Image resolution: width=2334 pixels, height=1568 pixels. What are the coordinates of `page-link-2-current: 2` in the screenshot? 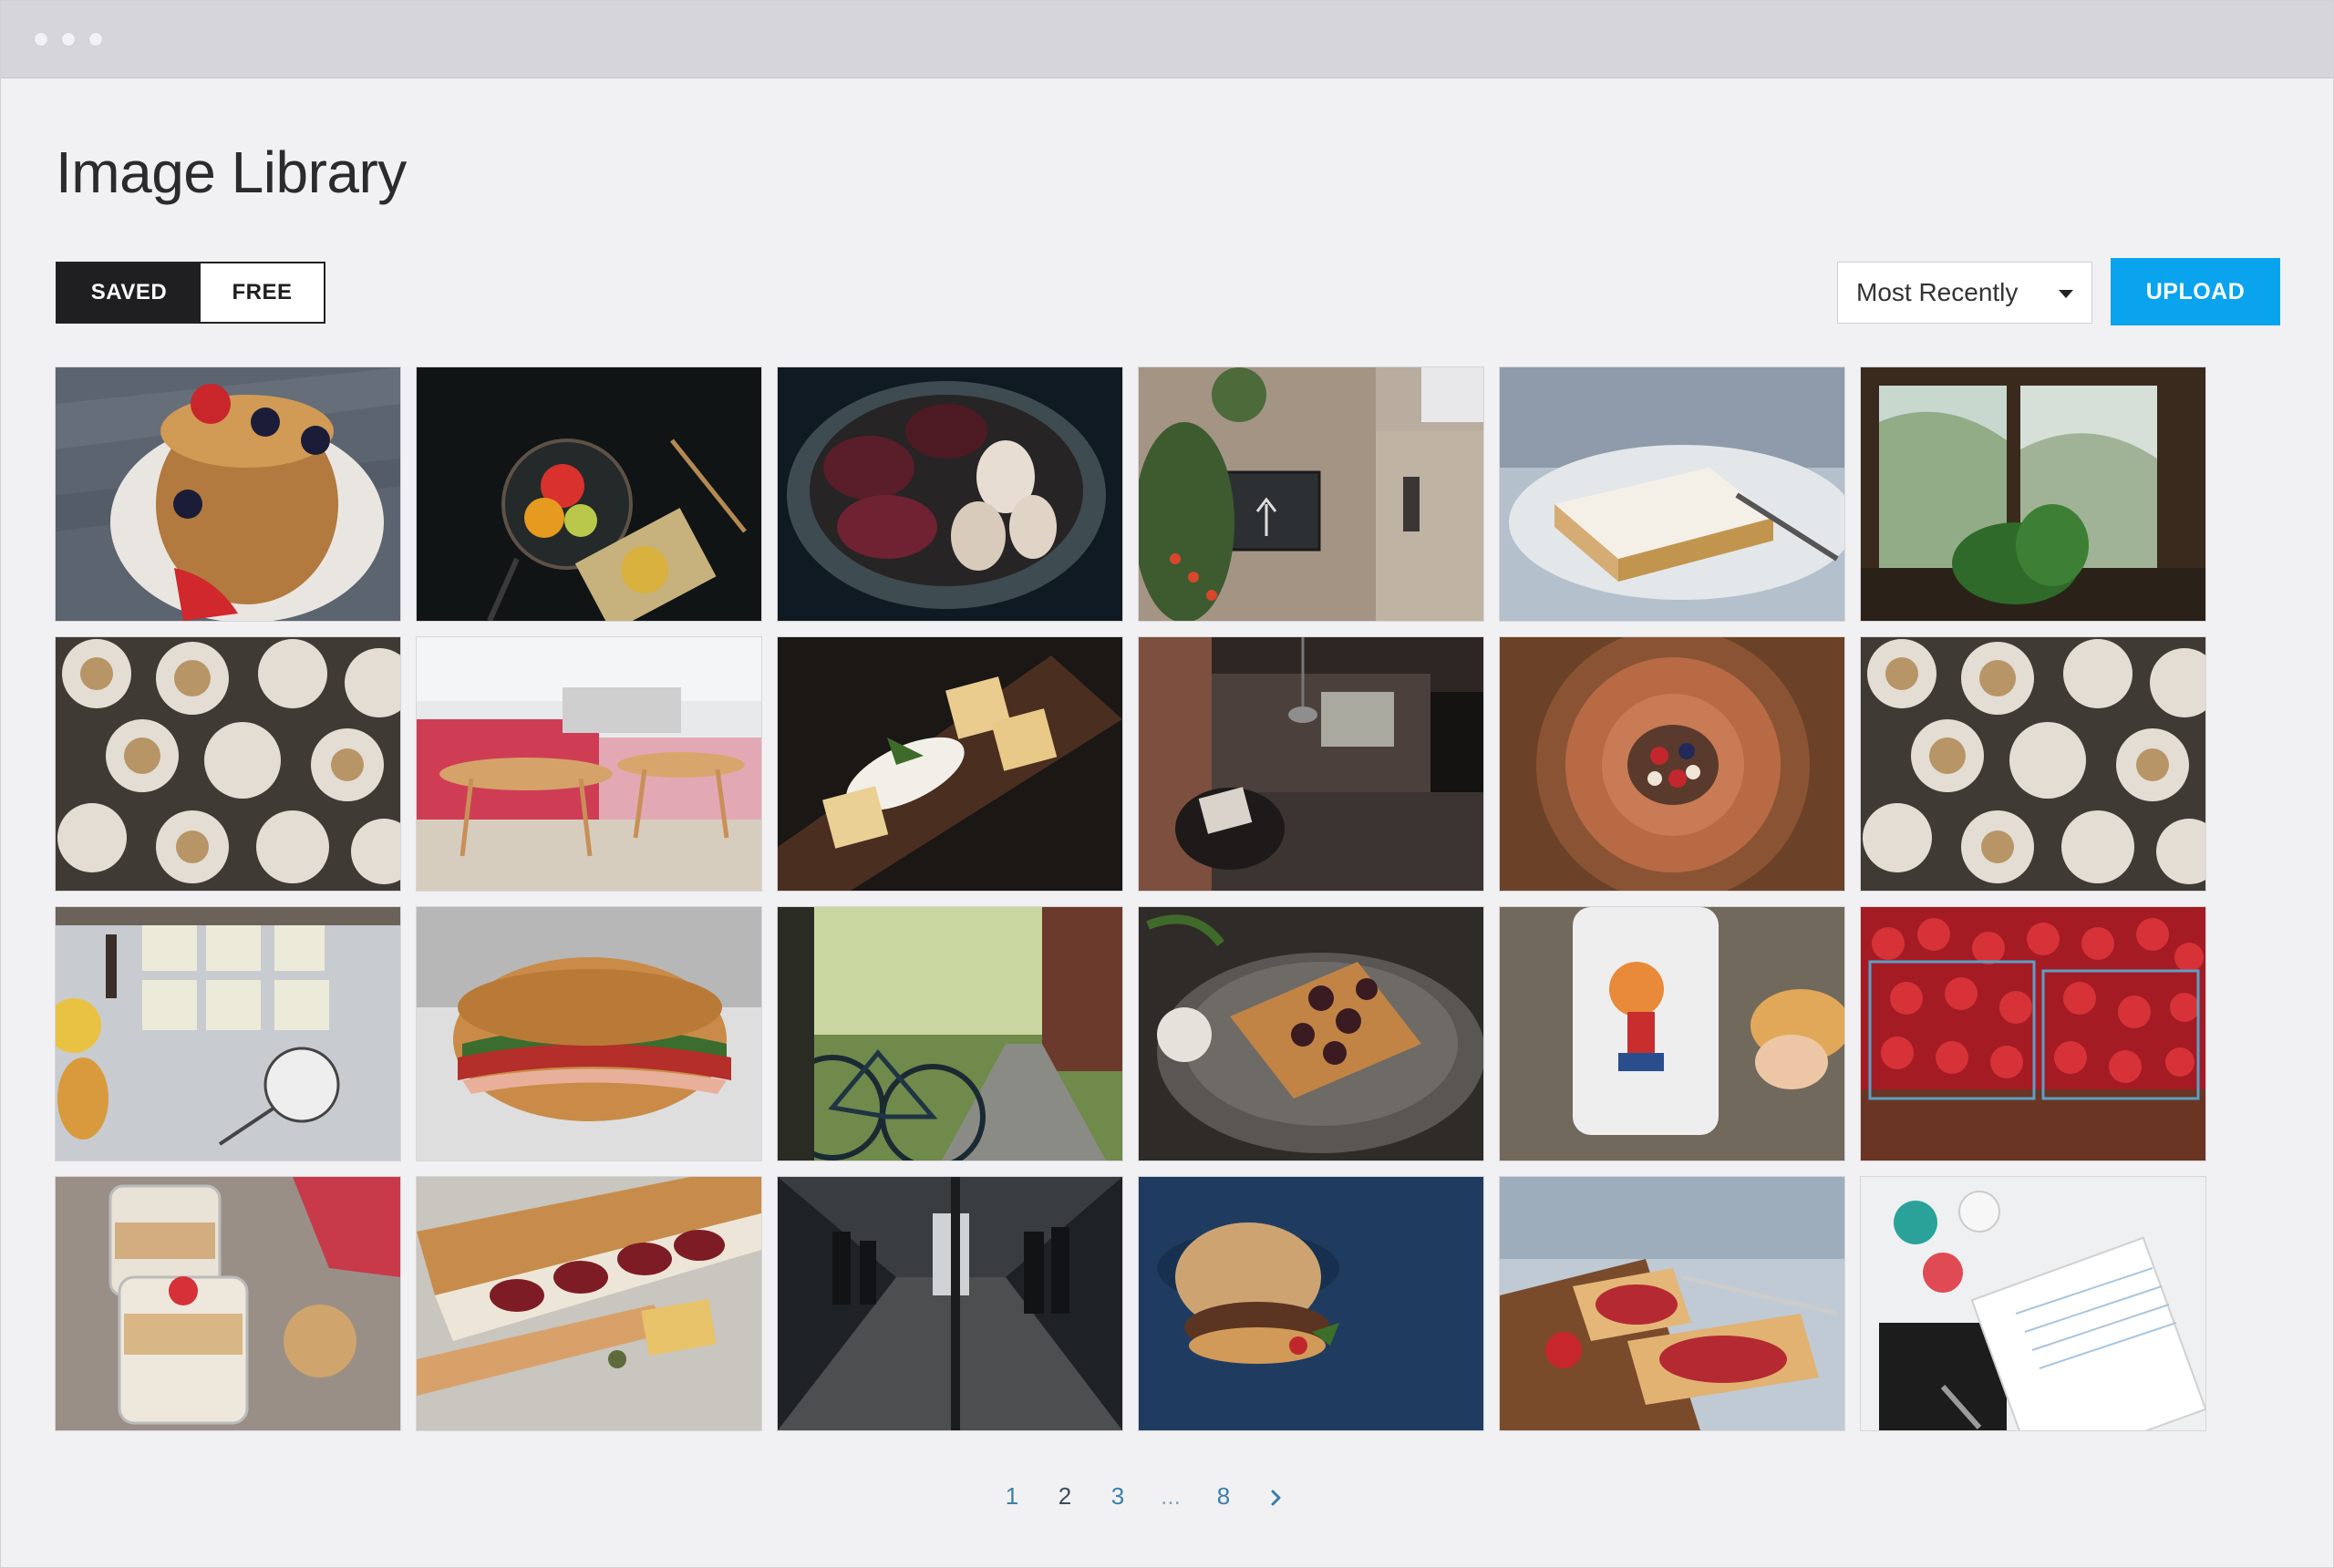 It's located at (1064, 1496).